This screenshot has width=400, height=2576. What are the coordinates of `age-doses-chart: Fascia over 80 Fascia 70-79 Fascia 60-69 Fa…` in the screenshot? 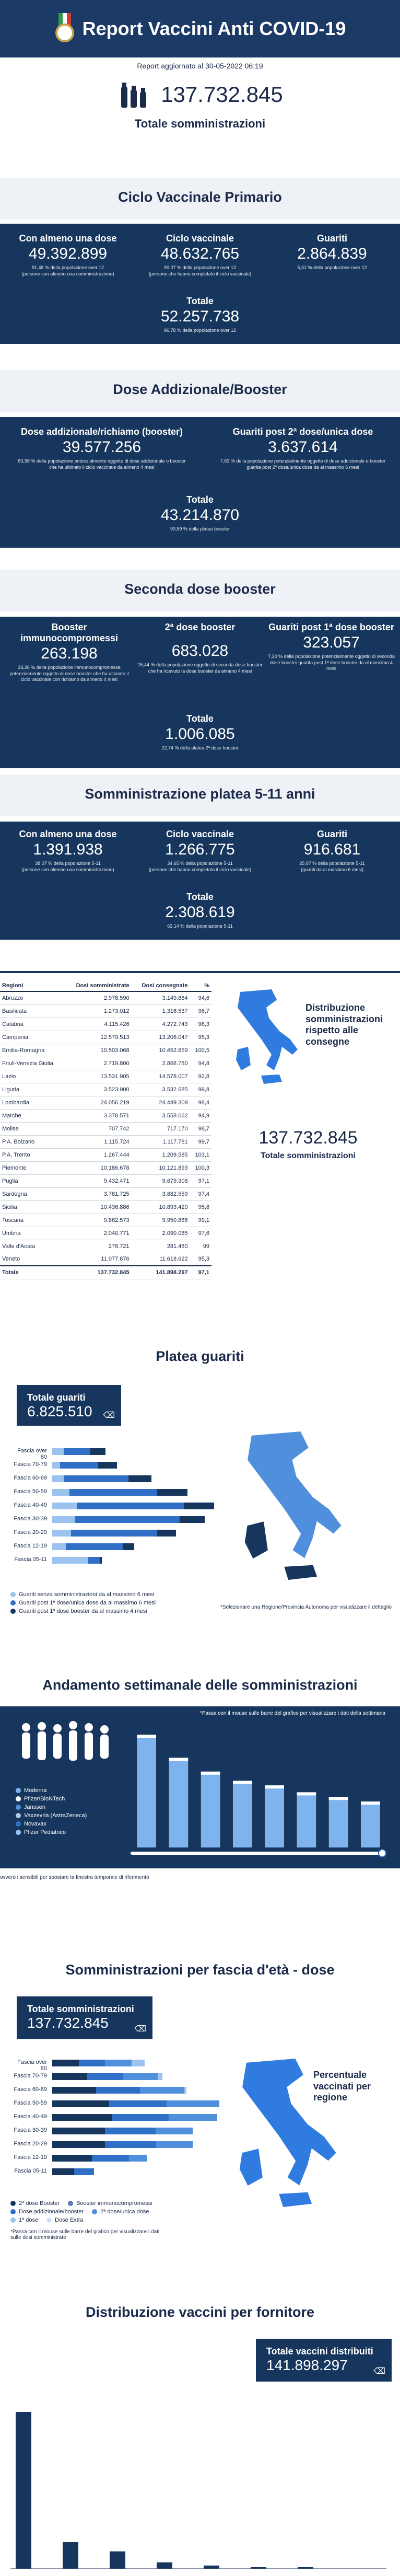 It's located at (118, 2124).